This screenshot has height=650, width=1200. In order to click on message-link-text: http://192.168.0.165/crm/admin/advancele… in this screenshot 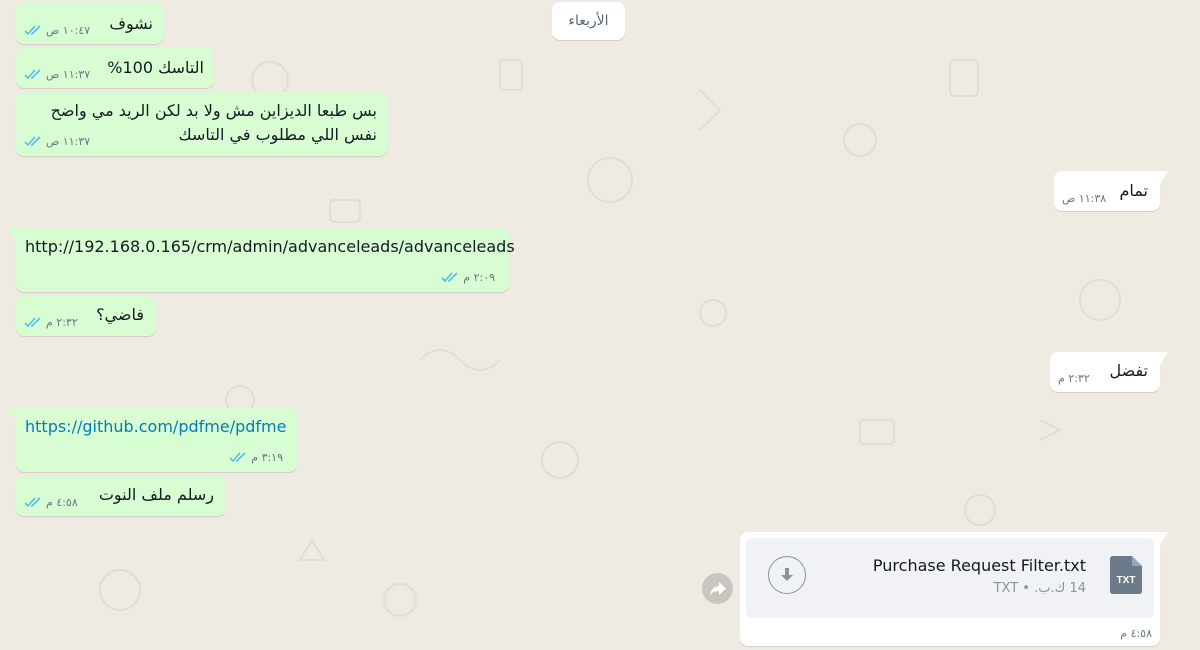, I will do `click(270, 246)`.